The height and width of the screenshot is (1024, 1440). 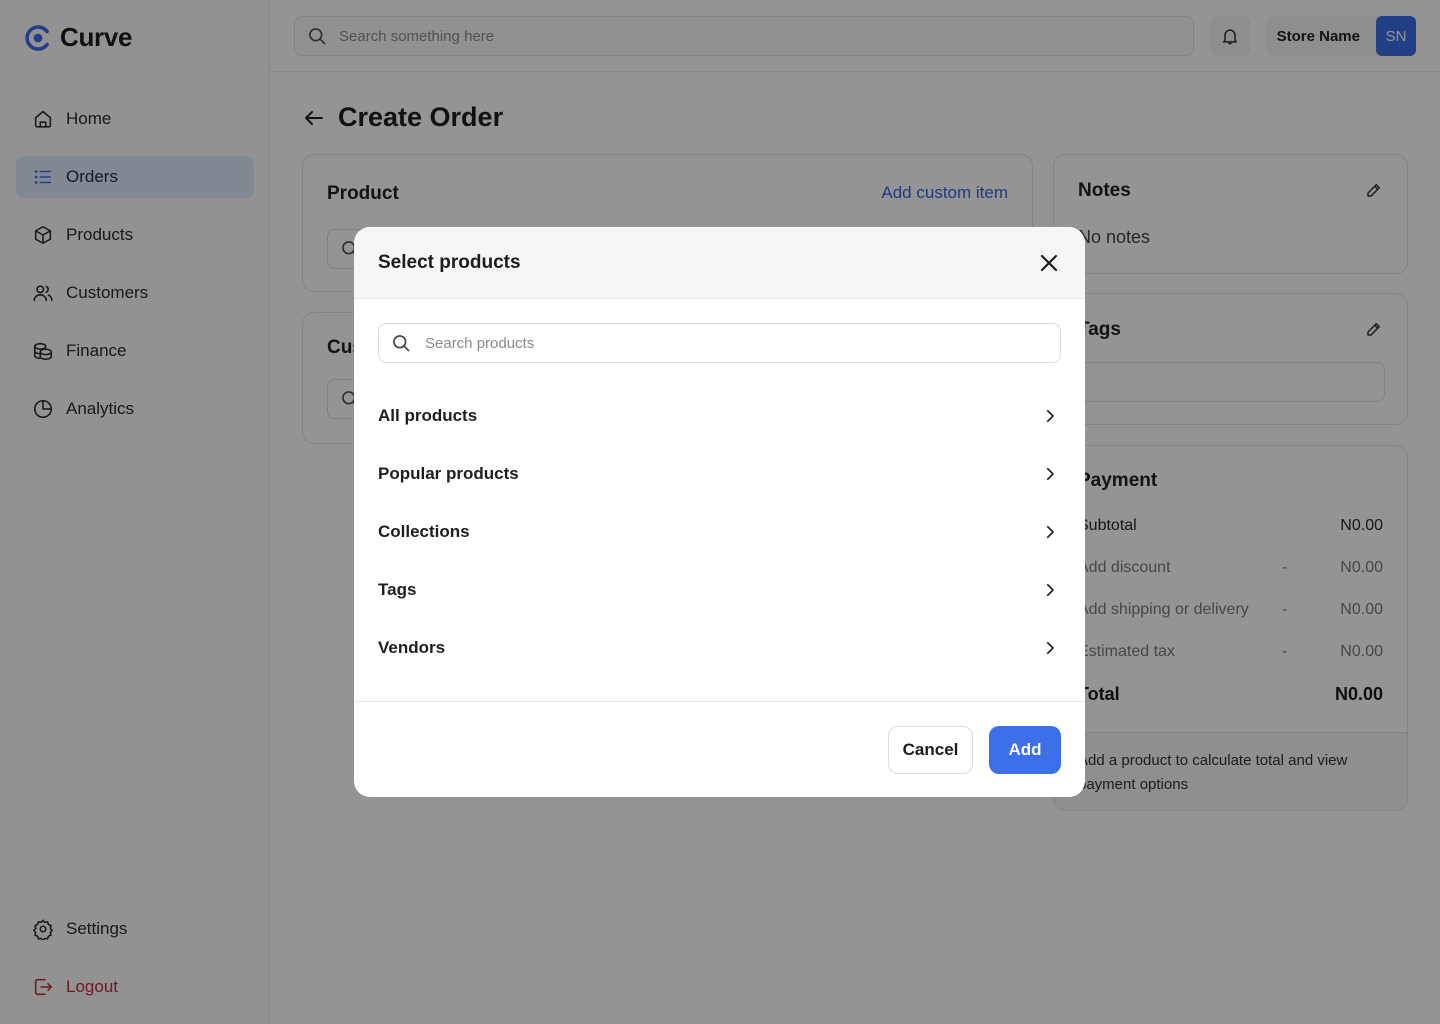 What do you see at coordinates (397, 589) in the screenshot?
I see `list-item-label: Tags` at bounding box center [397, 589].